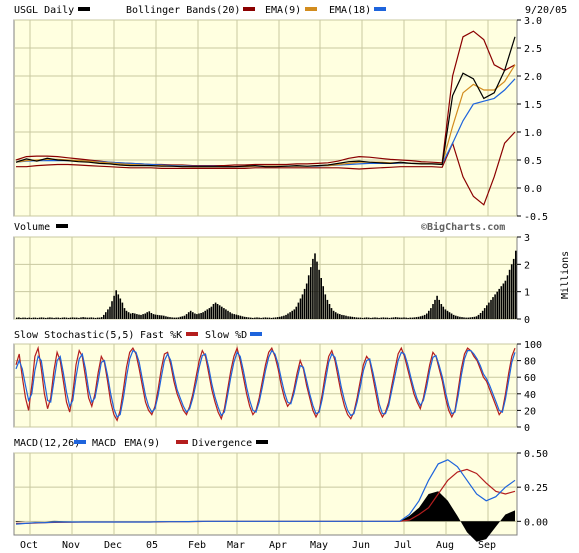 This screenshot has width=579, height=553. I want to click on ytick-label: 3.0, so click(533, 21).